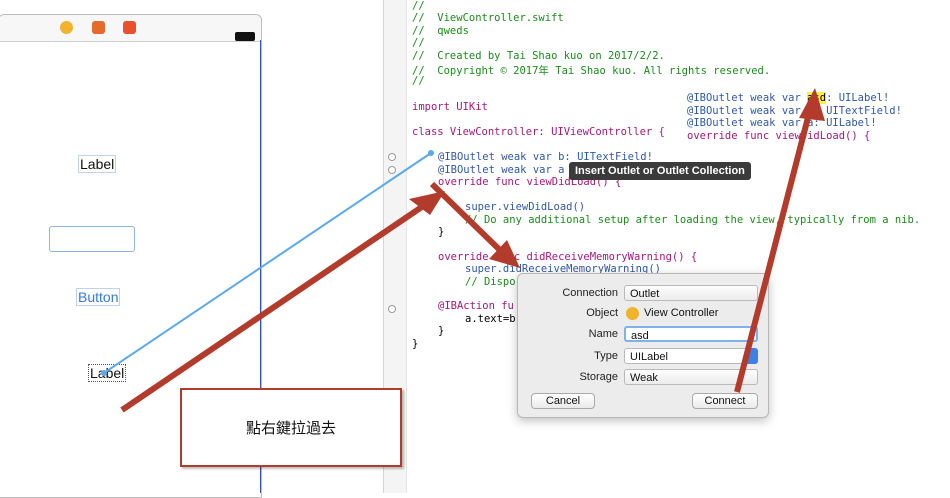  What do you see at coordinates (278, 304) in the screenshot?
I see `arrow-to-code` at bounding box center [278, 304].